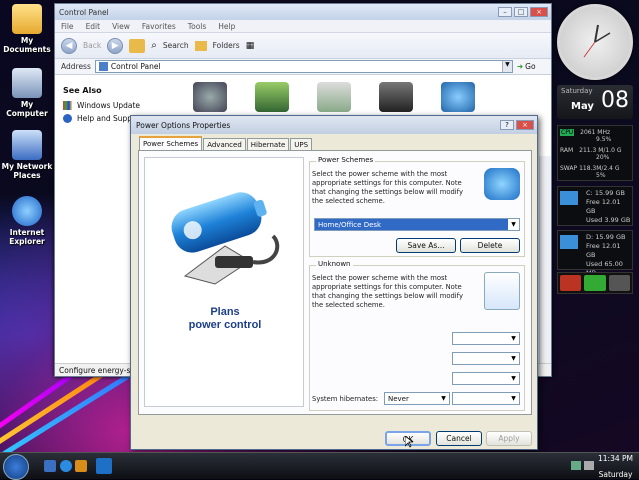 The height and width of the screenshot is (480, 639). I want to click on folder-icon, so click(27, 19).